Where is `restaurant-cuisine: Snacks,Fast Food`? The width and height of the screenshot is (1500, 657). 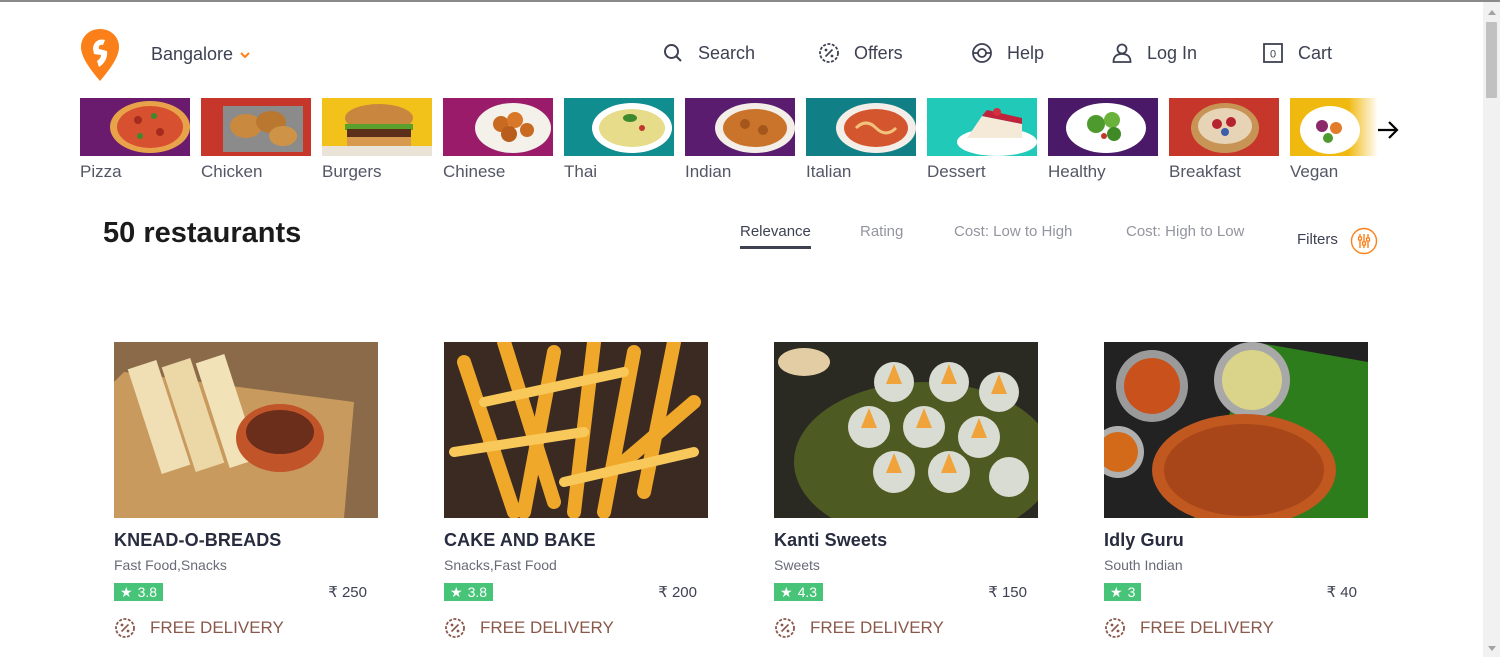
restaurant-cuisine: Snacks,Fast Food is located at coordinates (500, 565).